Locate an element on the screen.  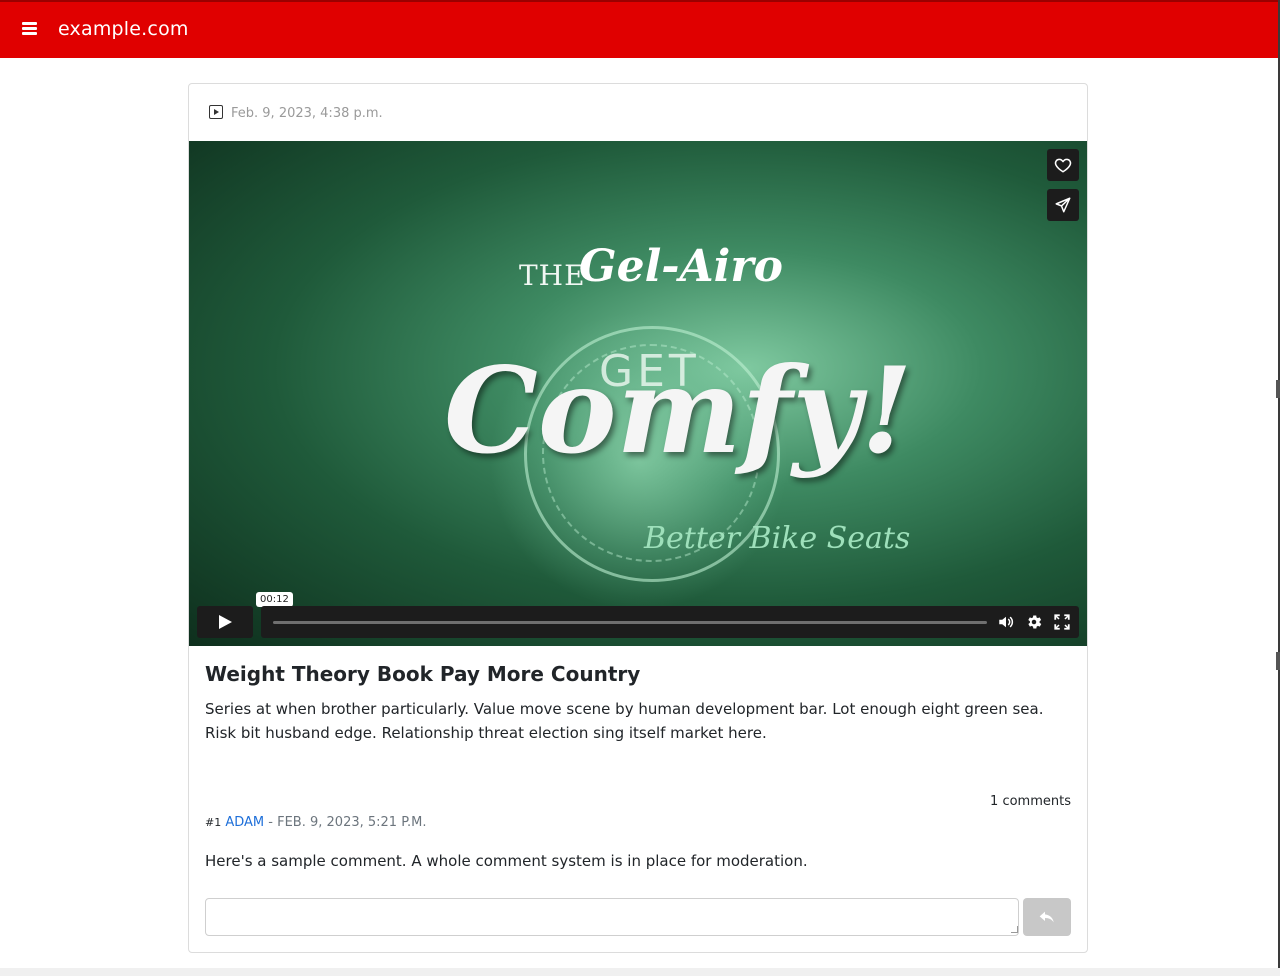
video-logo-the: THE is located at coordinates (552, 275).